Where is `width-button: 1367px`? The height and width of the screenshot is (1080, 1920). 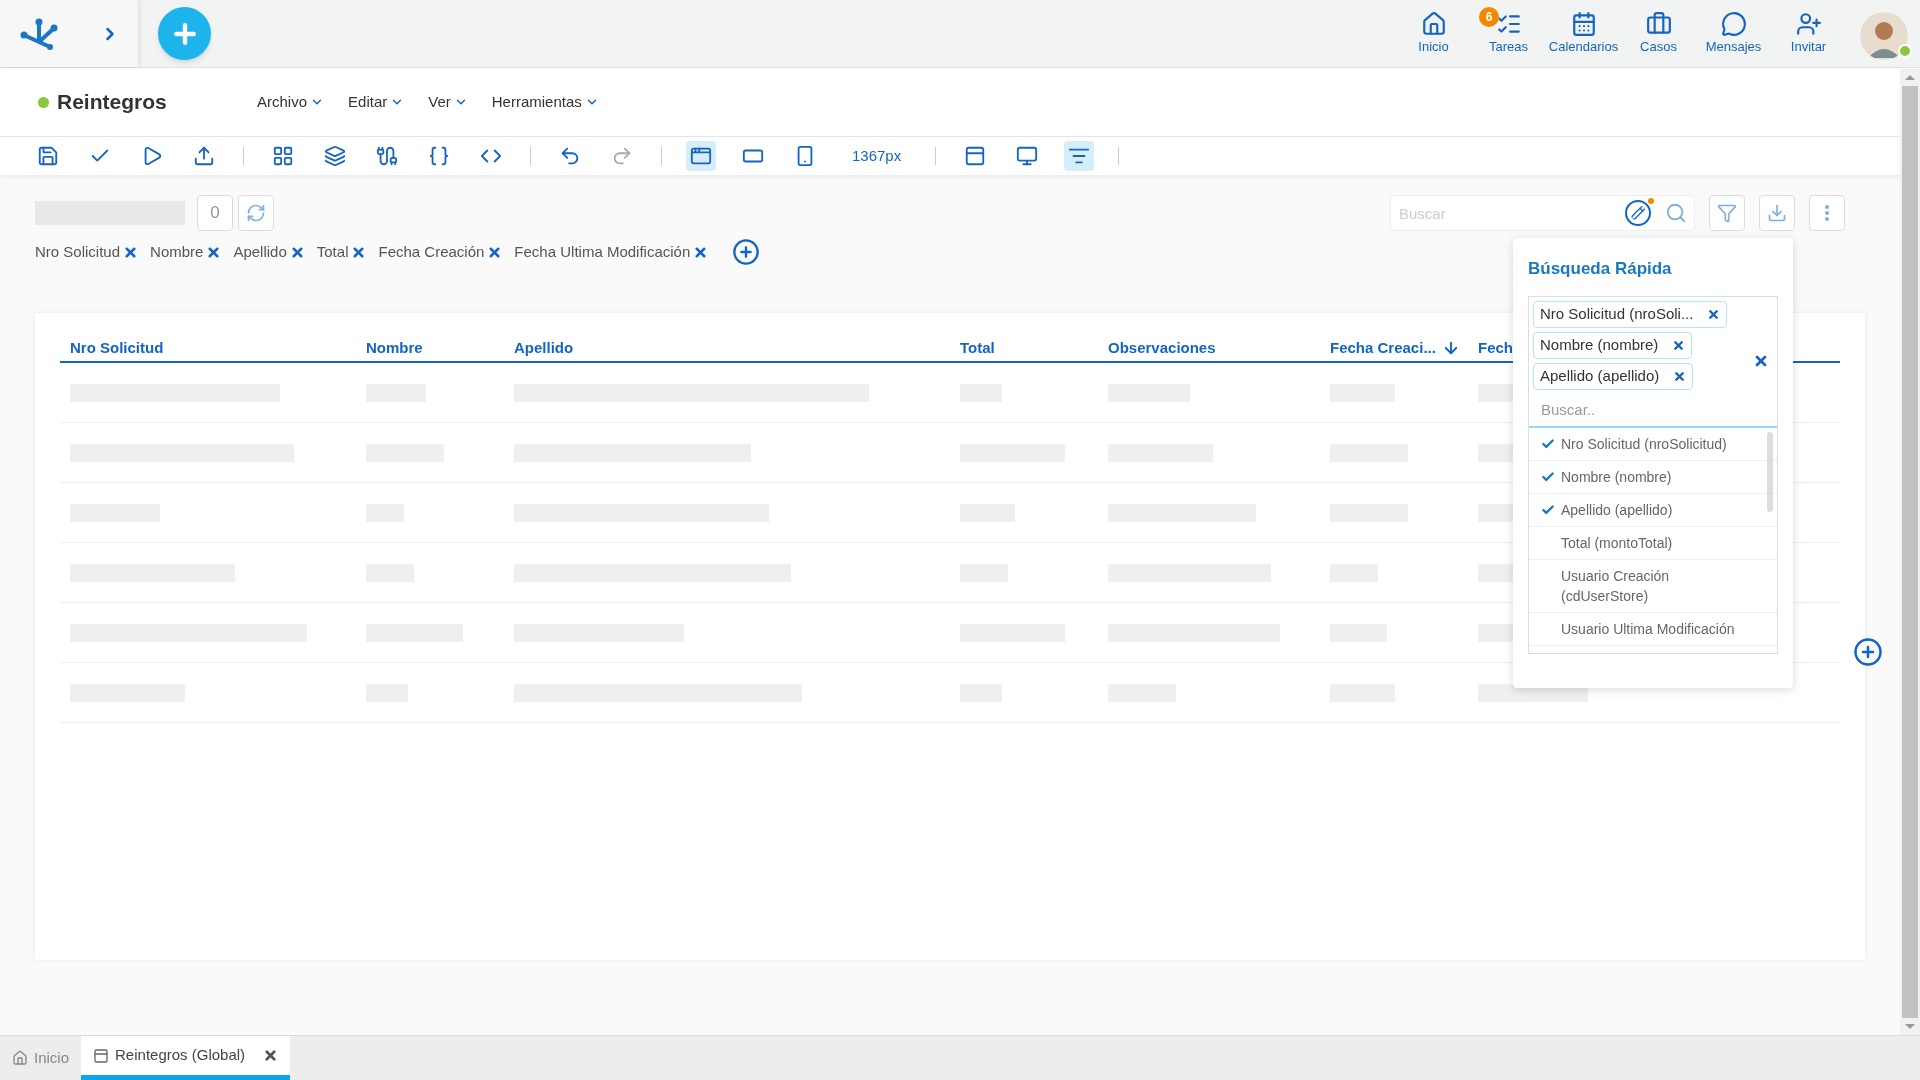
width-button: 1367px is located at coordinates (877, 156).